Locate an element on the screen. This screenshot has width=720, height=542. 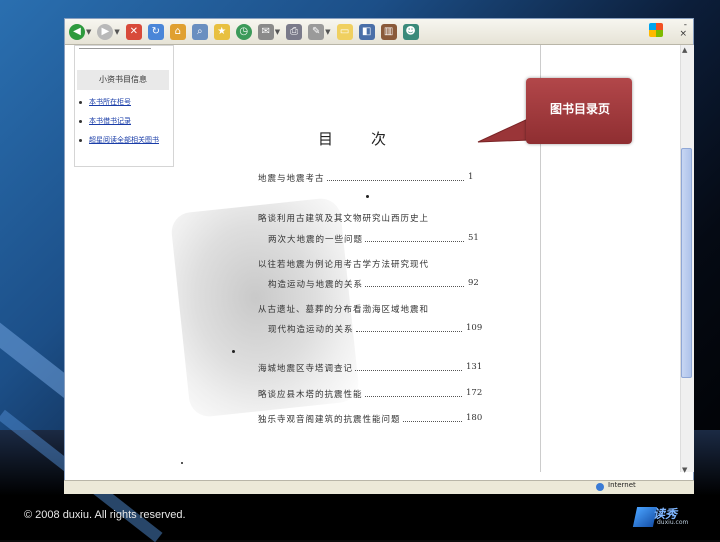
refresh-icon: ↻ is located at coordinates (155, 31).